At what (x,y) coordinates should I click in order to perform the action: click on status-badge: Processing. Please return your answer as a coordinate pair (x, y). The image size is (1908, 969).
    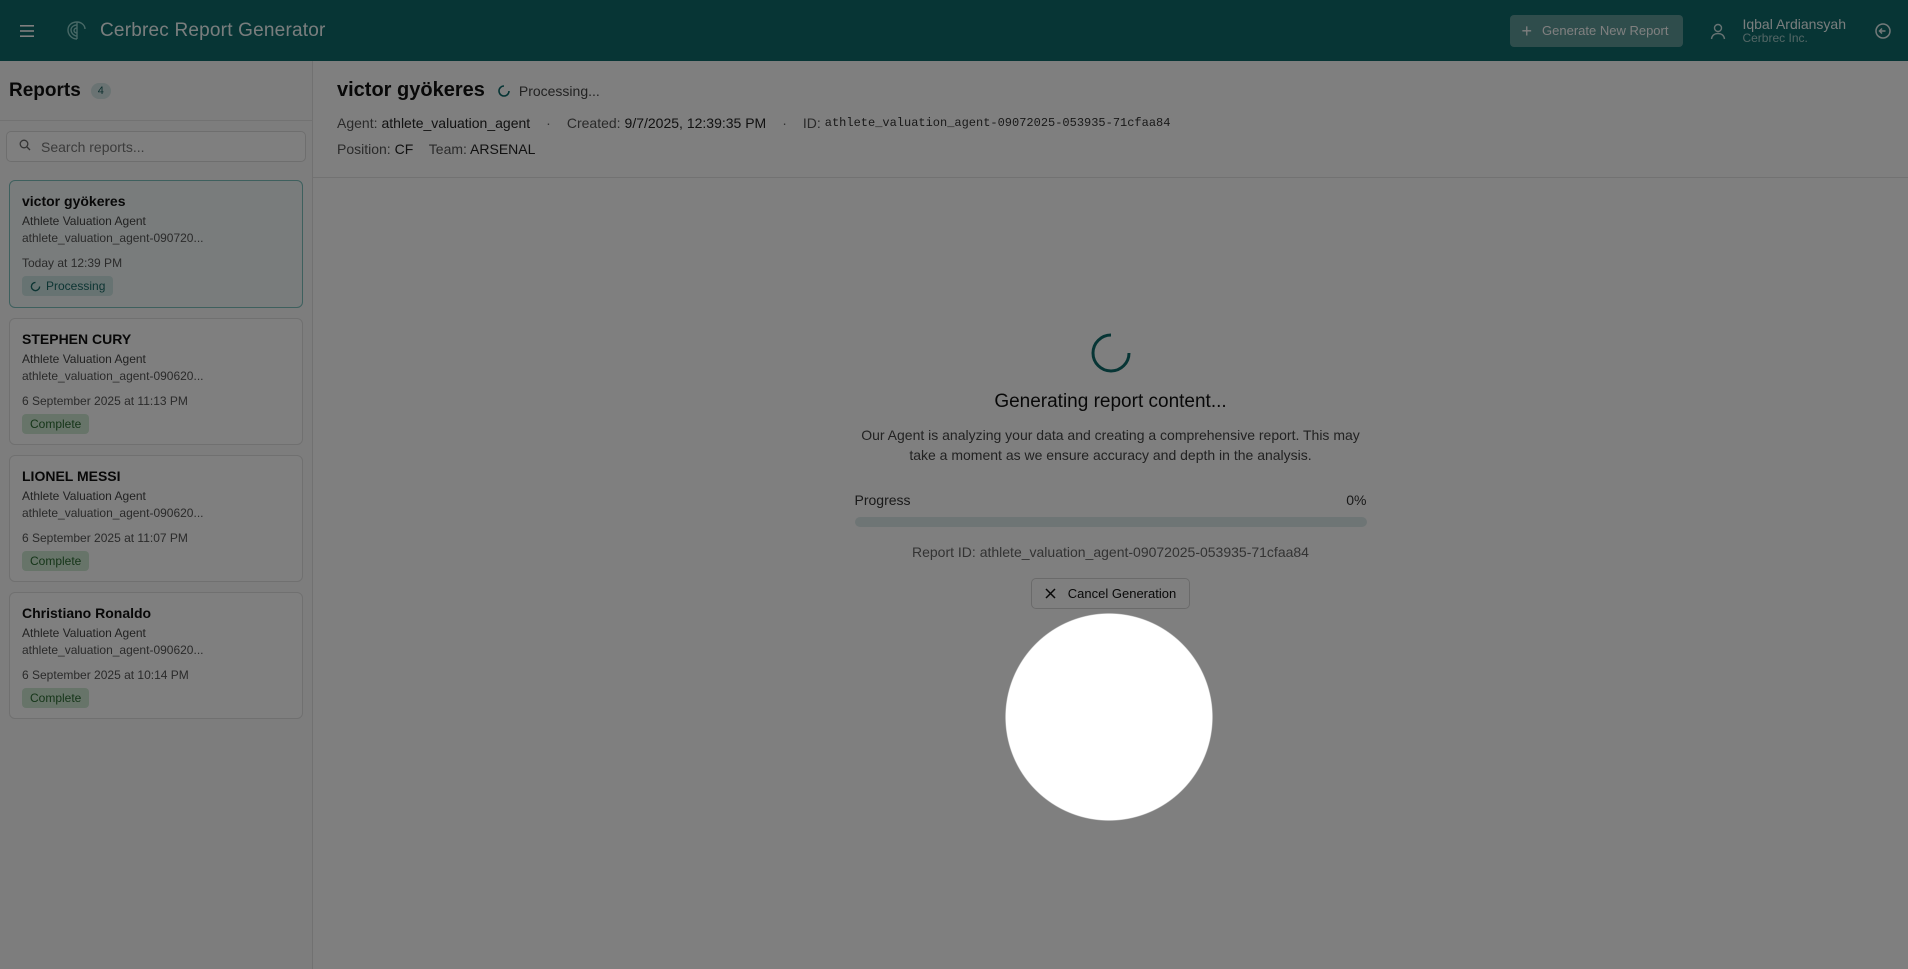
    Looking at the image, I should click on (68, 286).